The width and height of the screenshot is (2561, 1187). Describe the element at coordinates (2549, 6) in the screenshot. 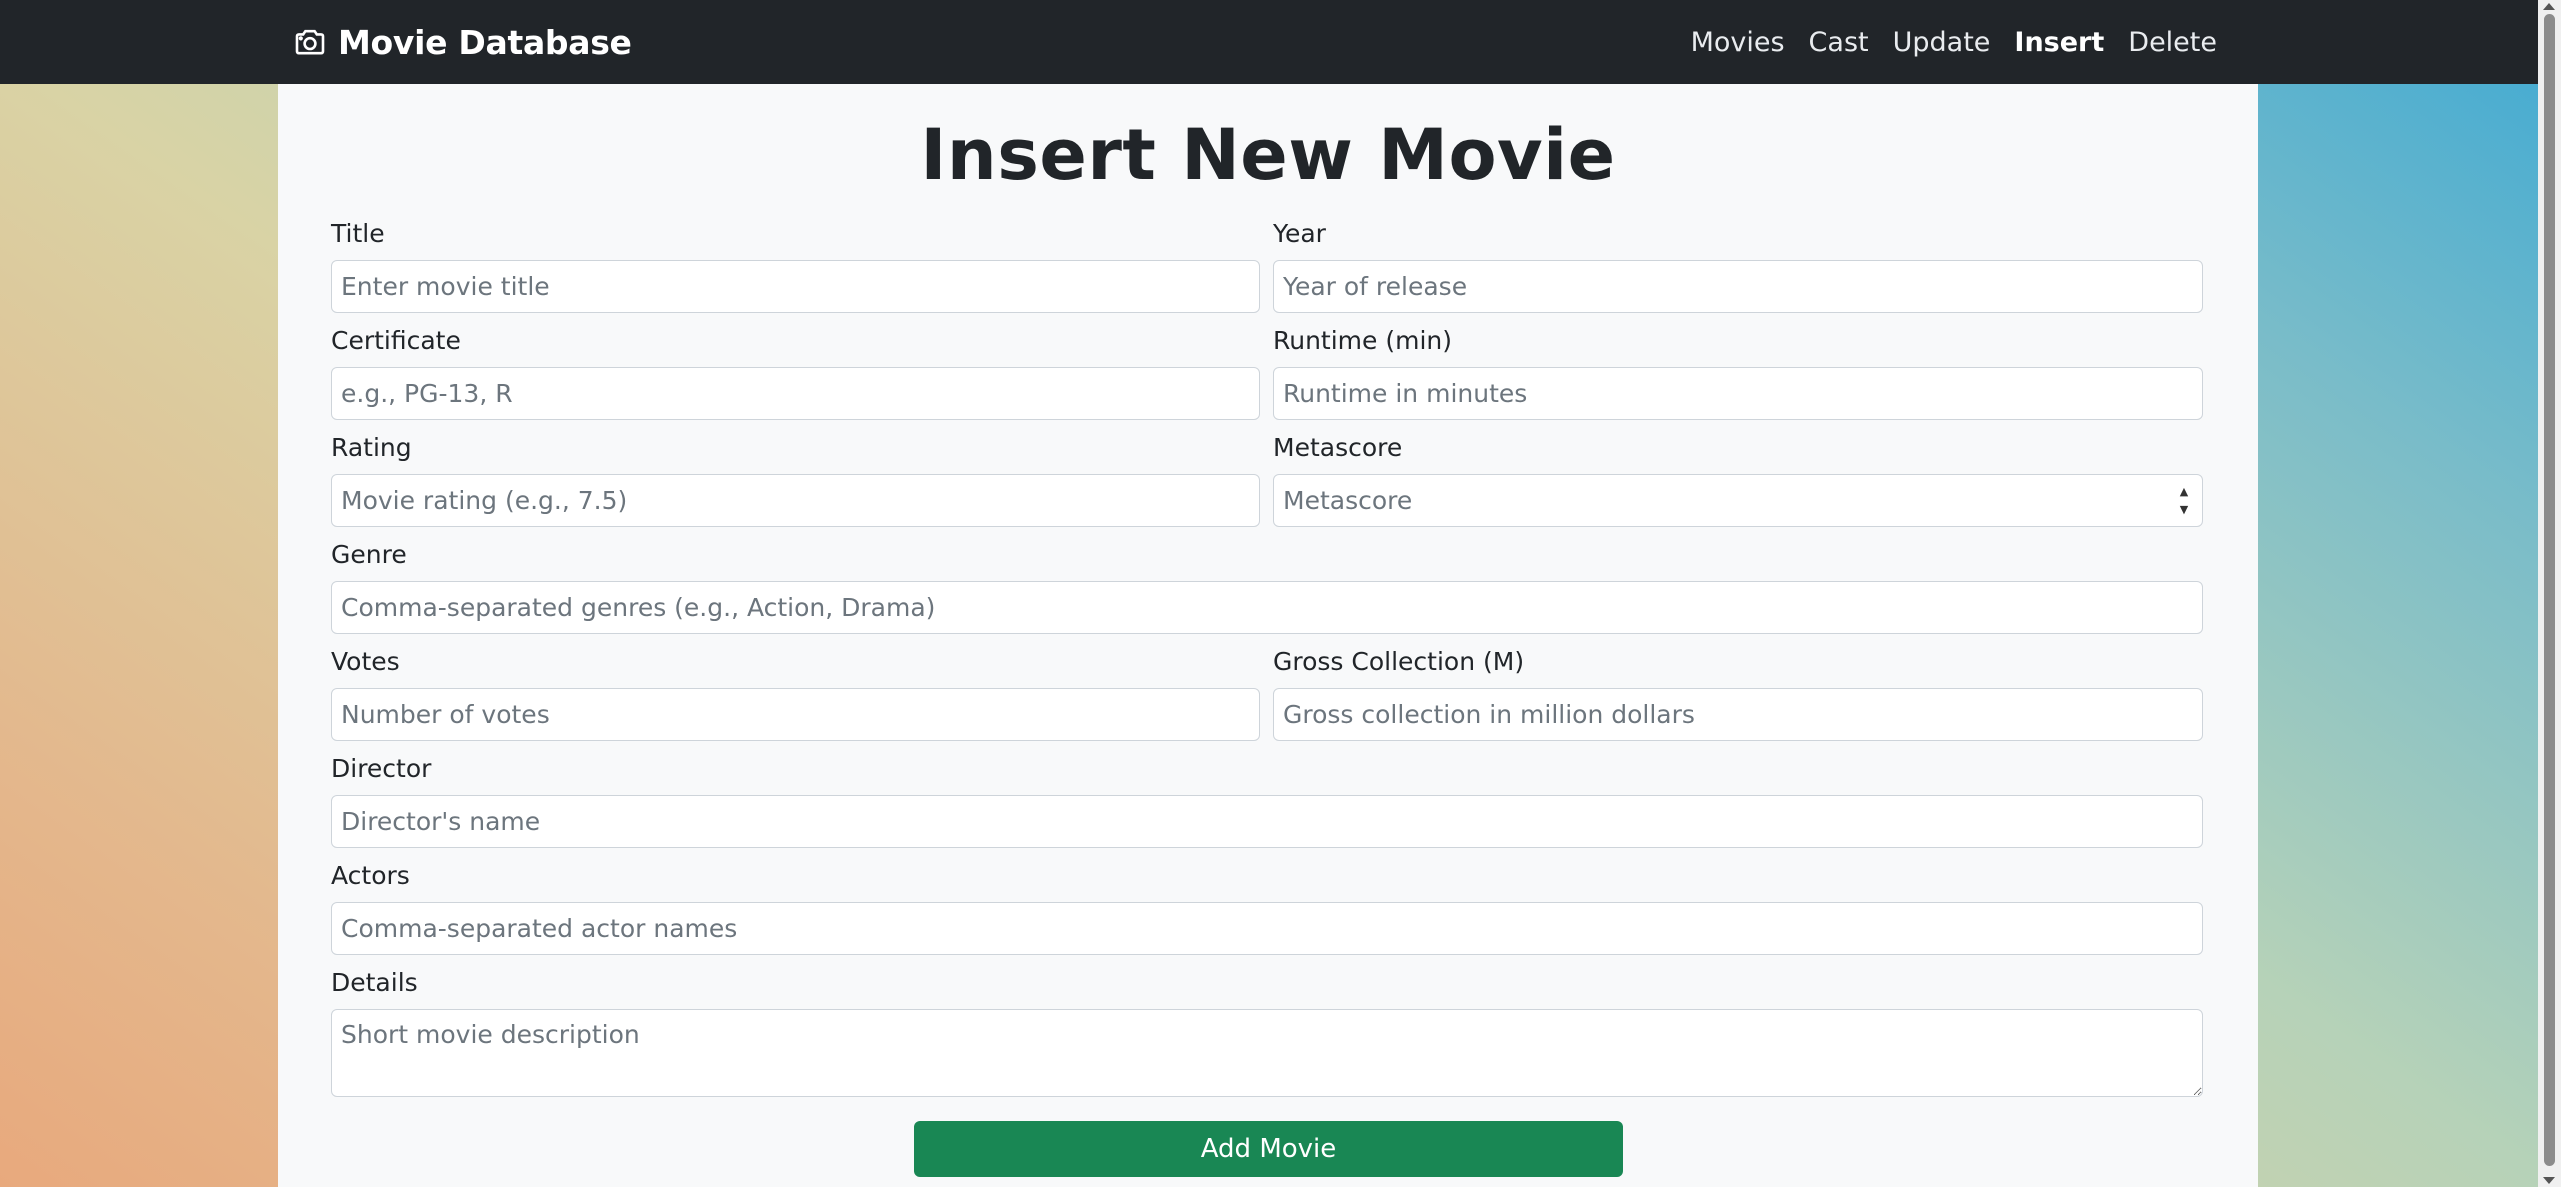

I see `scroll-up-icon` at that location.